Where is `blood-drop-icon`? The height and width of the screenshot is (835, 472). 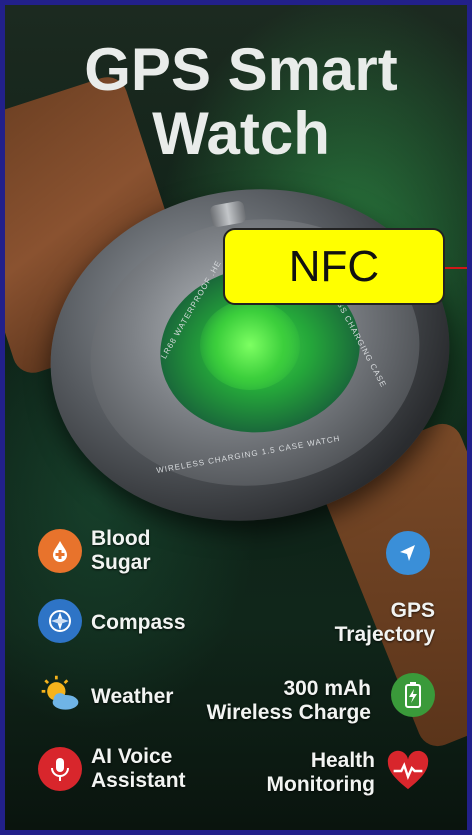 blood-drop-icon is located at coordinates (60, 551).